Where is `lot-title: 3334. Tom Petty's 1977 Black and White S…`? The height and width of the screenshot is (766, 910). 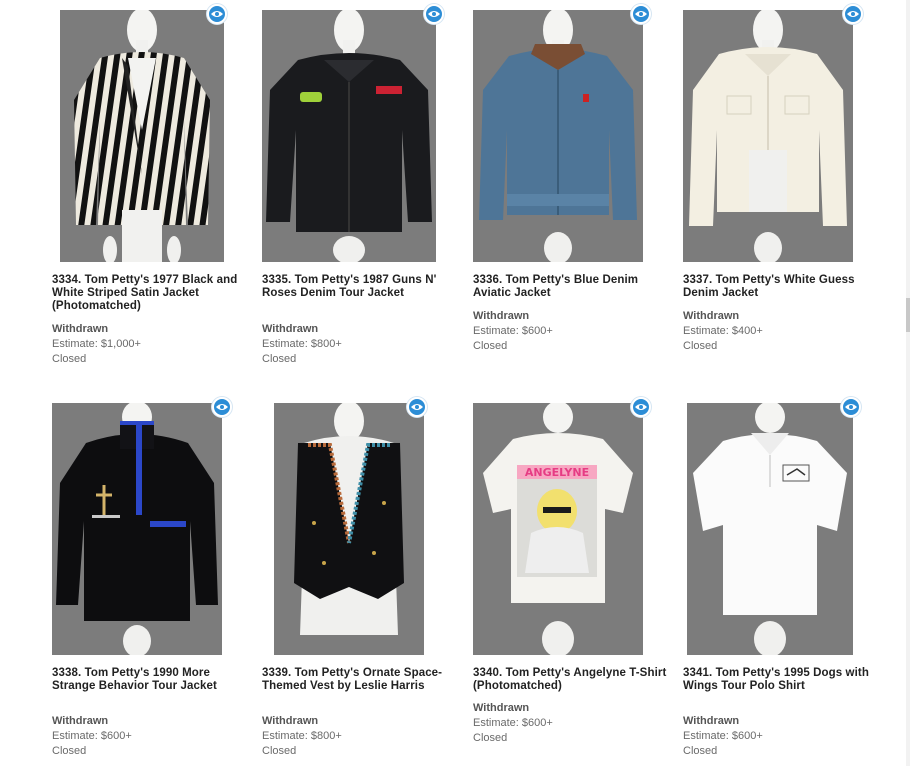
lot-title: 3334. Tom Petty's 1977 Black and White S… is located at coordinates (152, 293).